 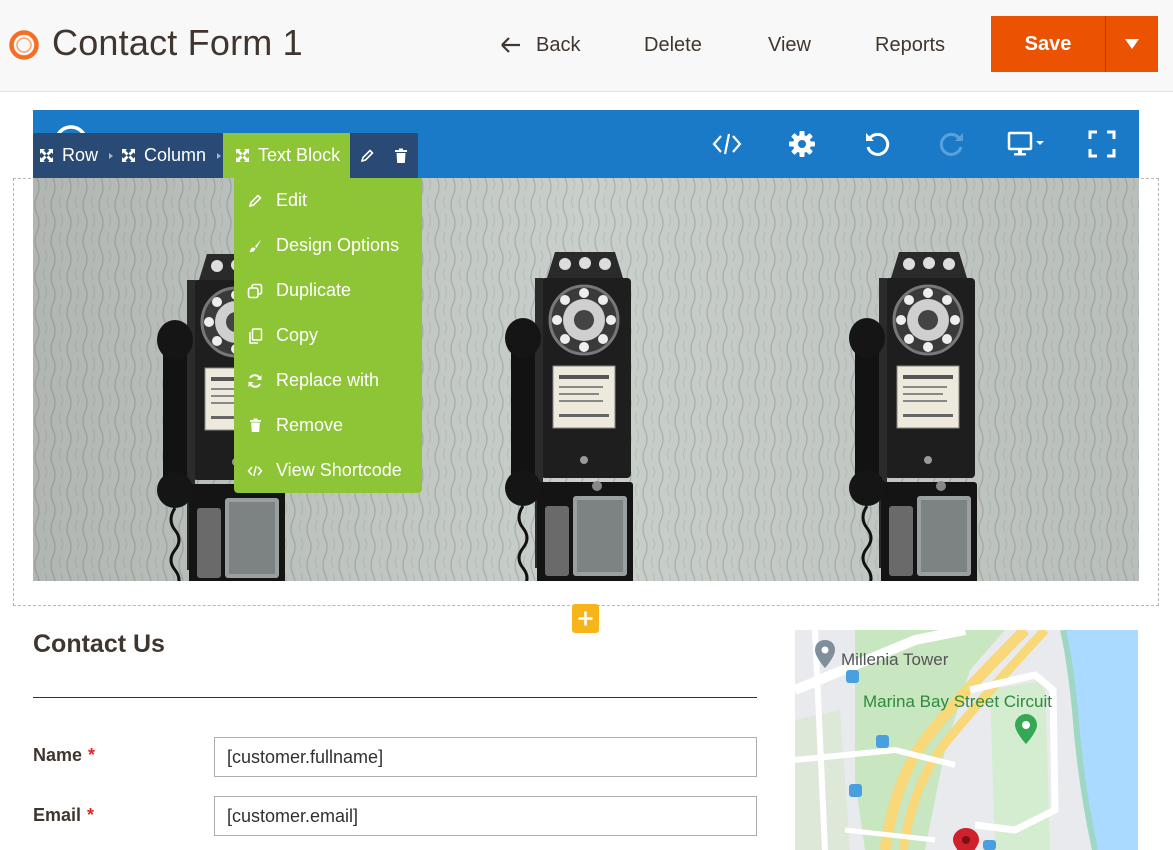 What do you see at coordinates (292, 200) in the screenshot?
I see `menu-item-label: Edit` at bounding box center [292, 200].